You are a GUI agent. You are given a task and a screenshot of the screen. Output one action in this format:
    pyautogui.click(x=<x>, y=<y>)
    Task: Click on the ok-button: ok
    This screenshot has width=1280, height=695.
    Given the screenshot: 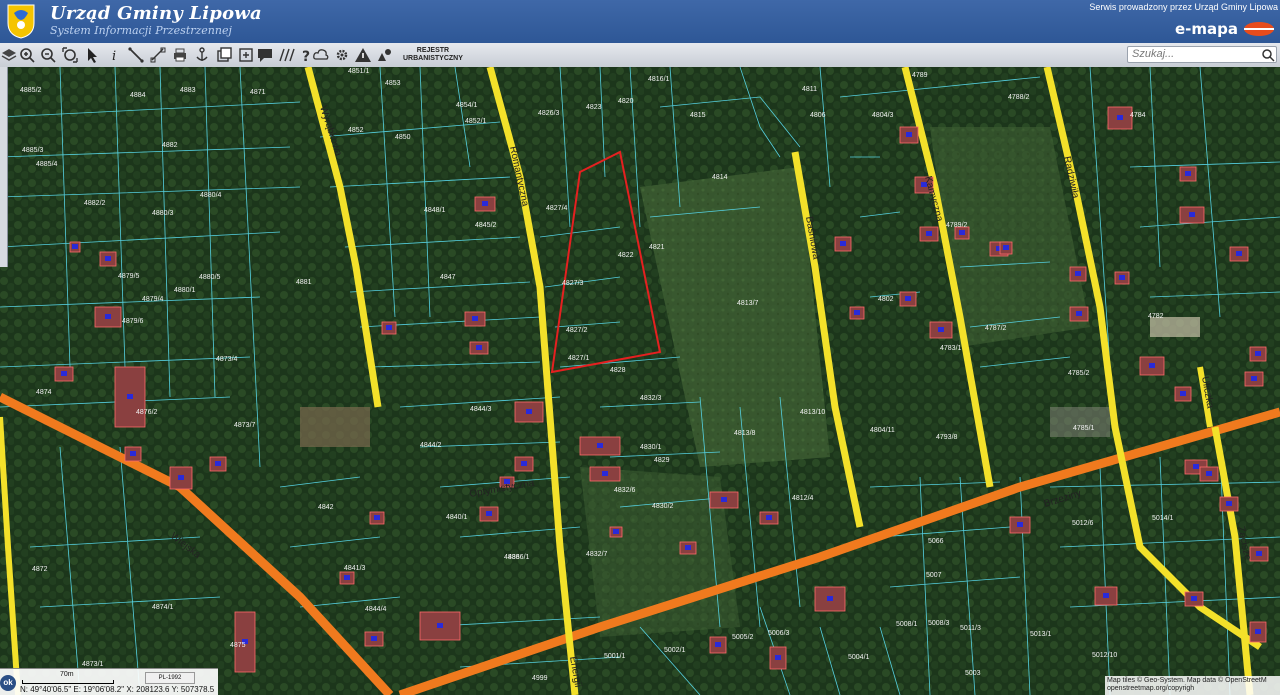 What is the action you would take?
    pyautogui.click(x=8, y=683)
    